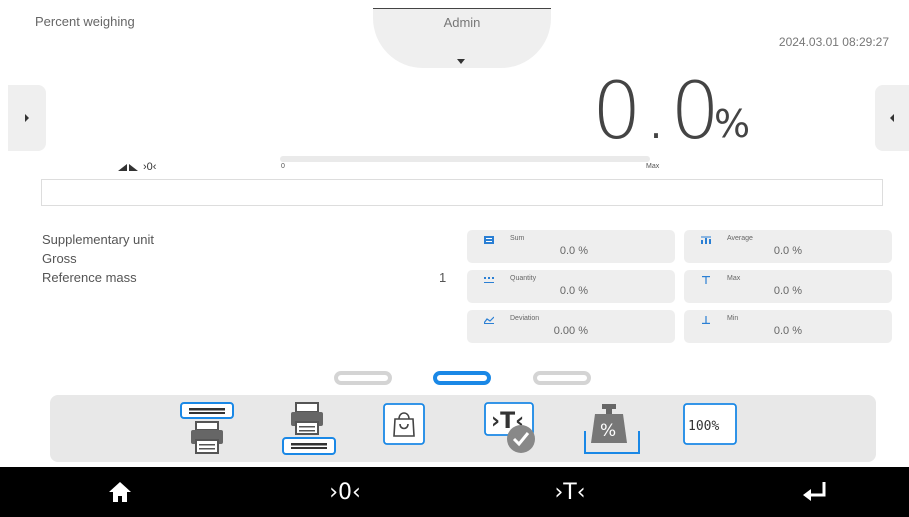  I want to click on stat-name: Deviation, so click(525, 318).